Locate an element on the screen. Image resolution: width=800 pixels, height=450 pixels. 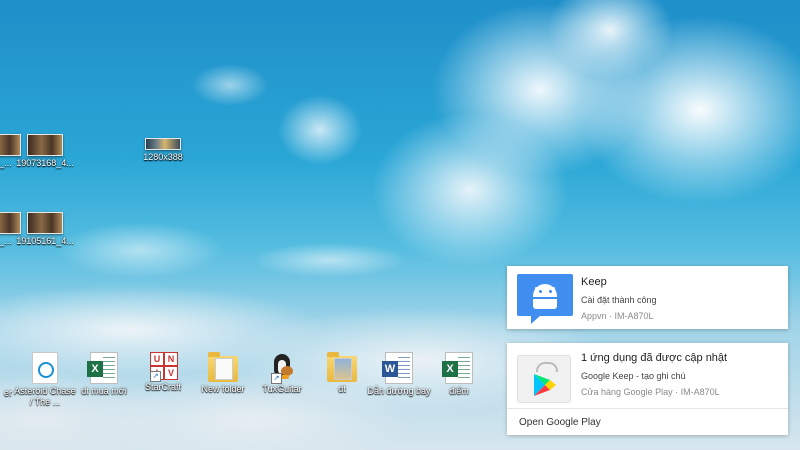
word-file-icon: W is located at coordinates (397, 368).